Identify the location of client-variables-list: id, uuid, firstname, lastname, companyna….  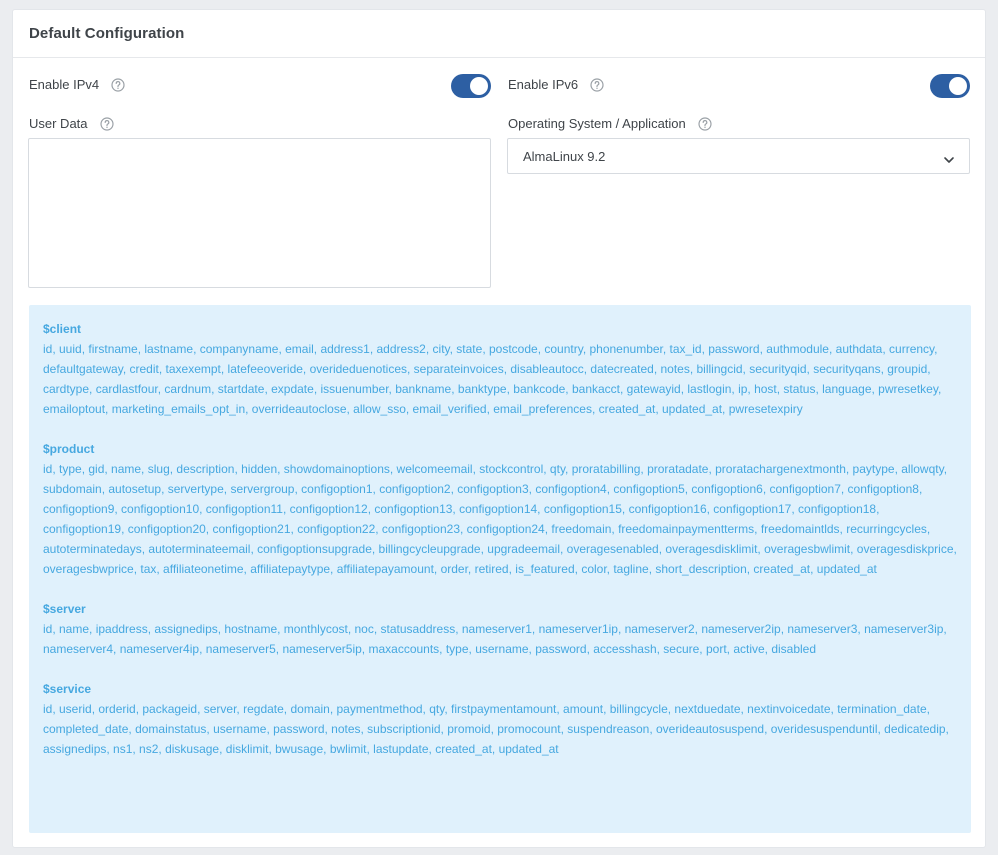
(492, 379).